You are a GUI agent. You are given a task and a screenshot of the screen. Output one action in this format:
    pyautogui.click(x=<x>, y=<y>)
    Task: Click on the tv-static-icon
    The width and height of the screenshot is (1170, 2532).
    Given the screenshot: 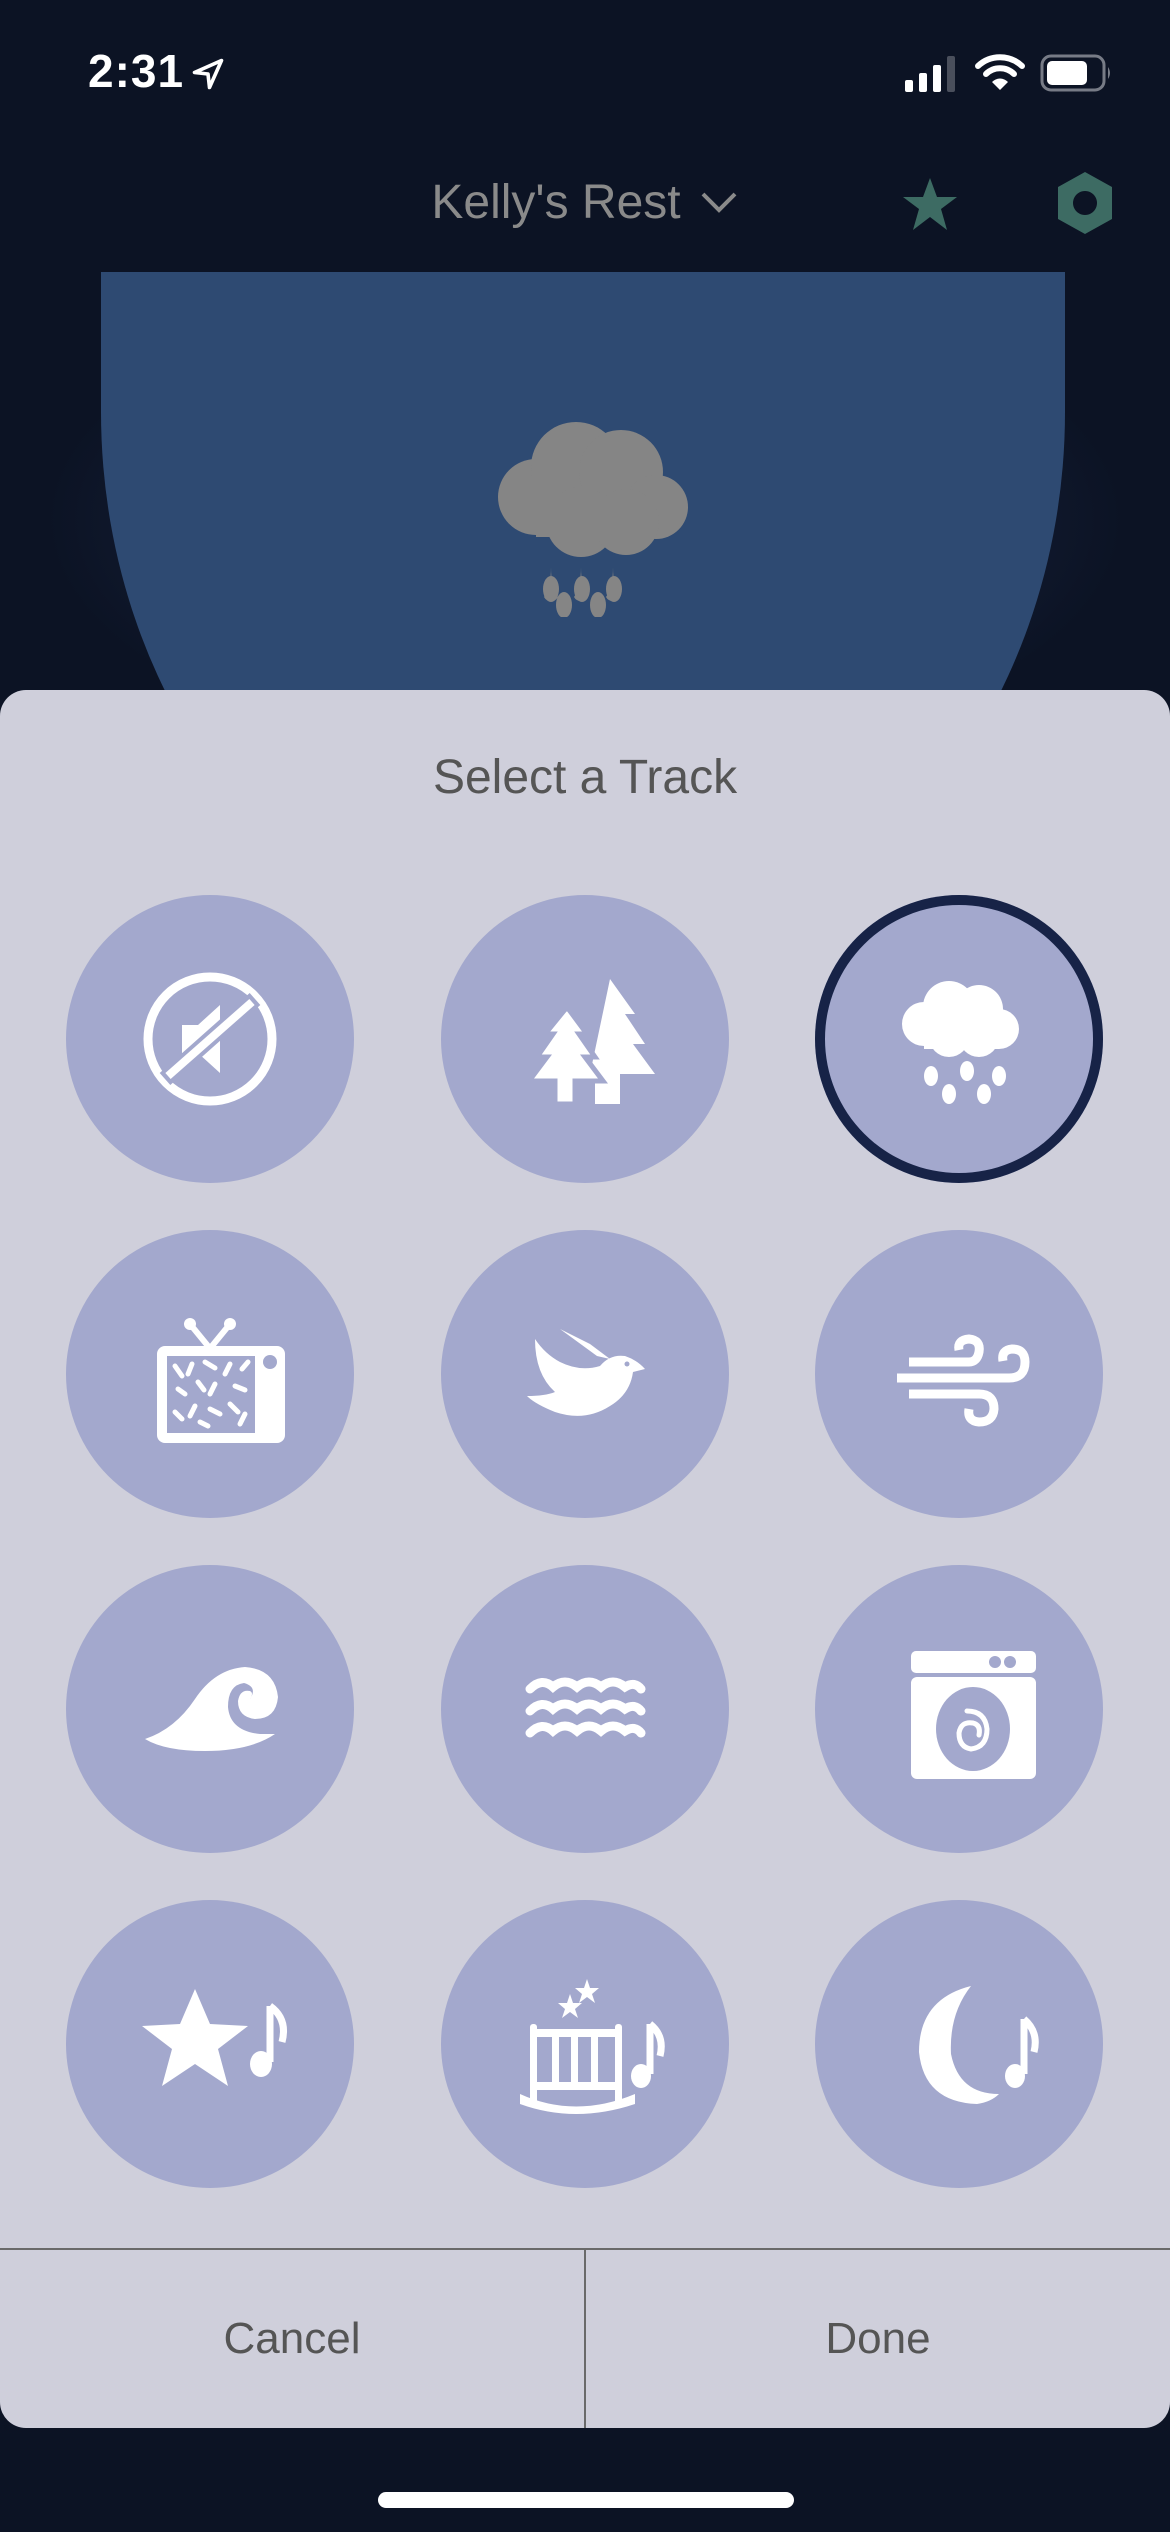 What is the action you would take?
    pyautogui.click(x=221, y=1380)
    